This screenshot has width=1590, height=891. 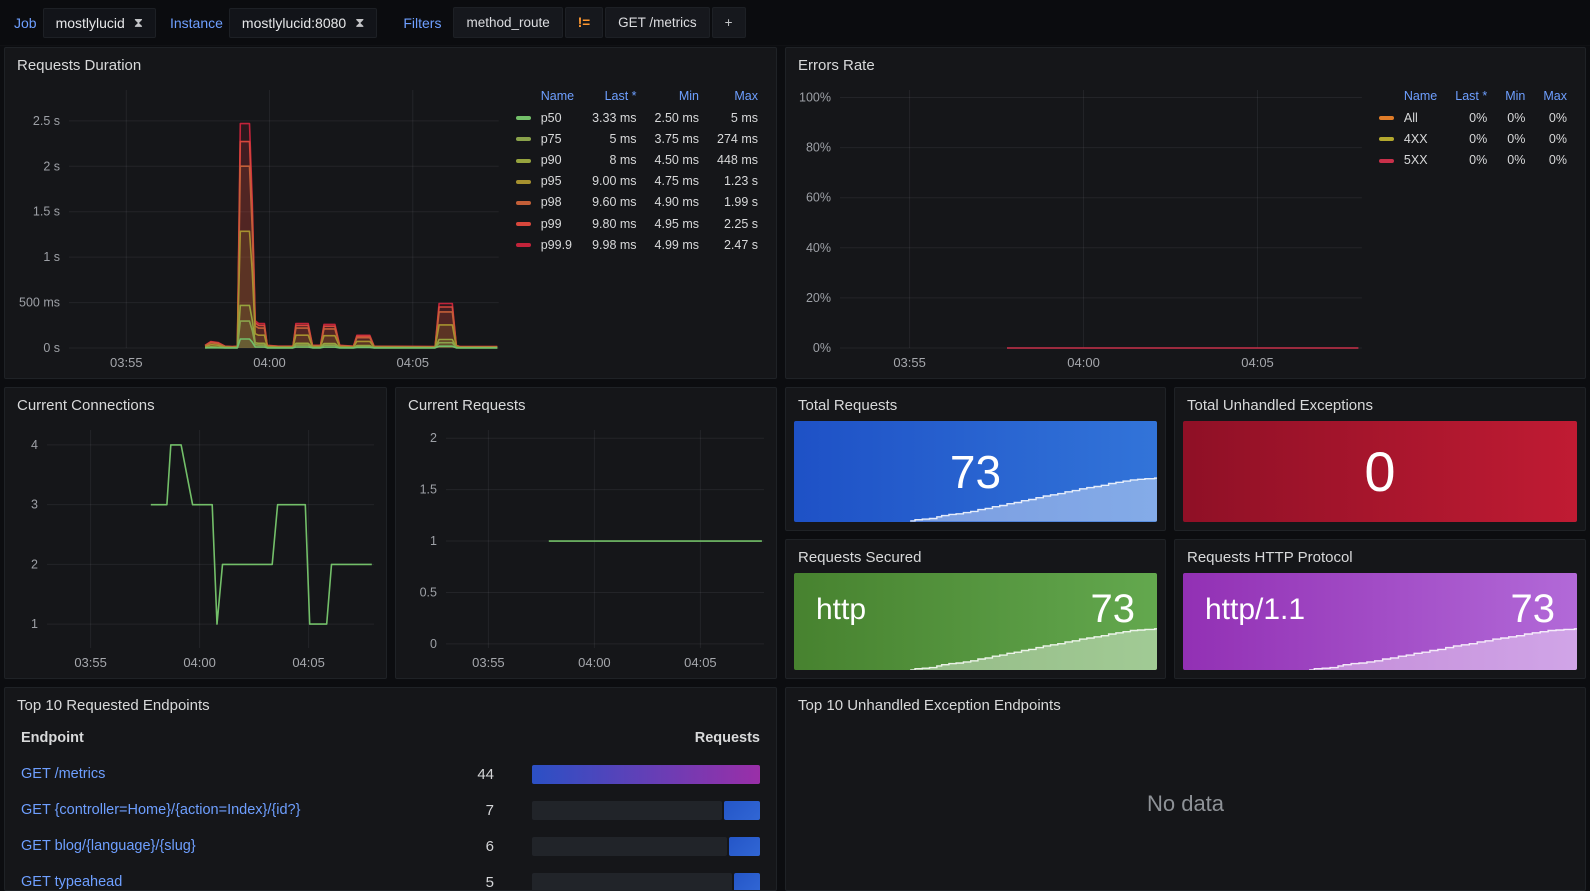 I want to click on panel-title: Top 10 Unhandled Exception Endpoints, so click(x=1185, y=702).